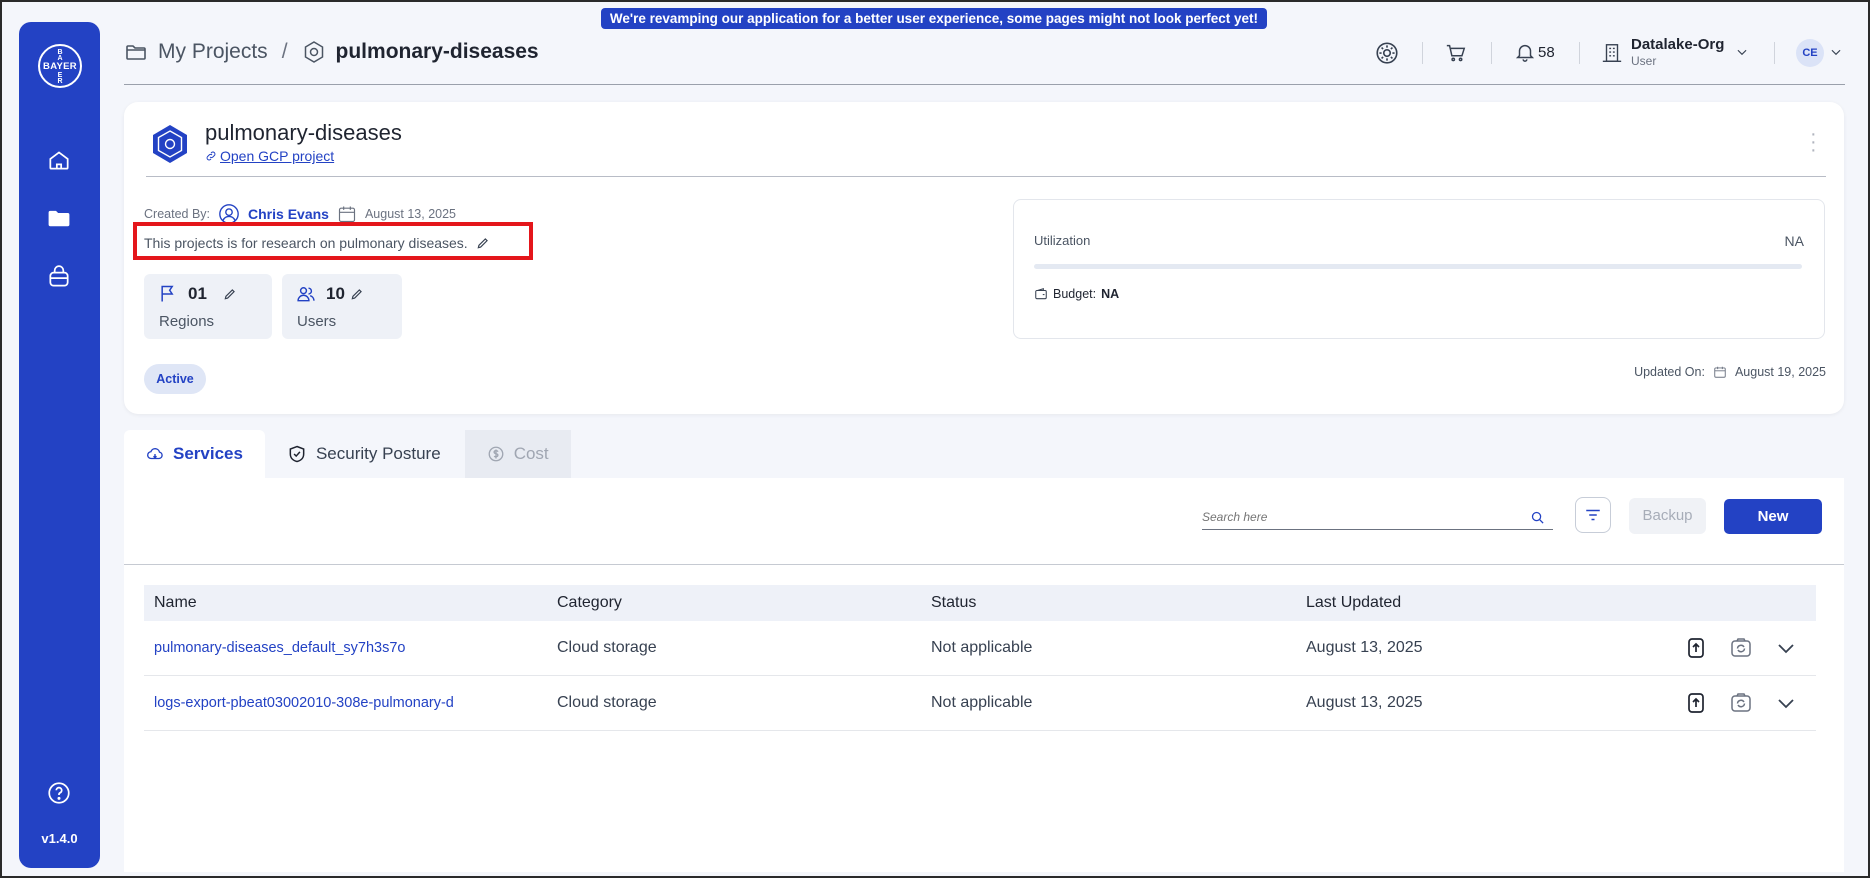 The image size is (1870, 878). I want to click on backup-button: Backup, so click(1667, 516).